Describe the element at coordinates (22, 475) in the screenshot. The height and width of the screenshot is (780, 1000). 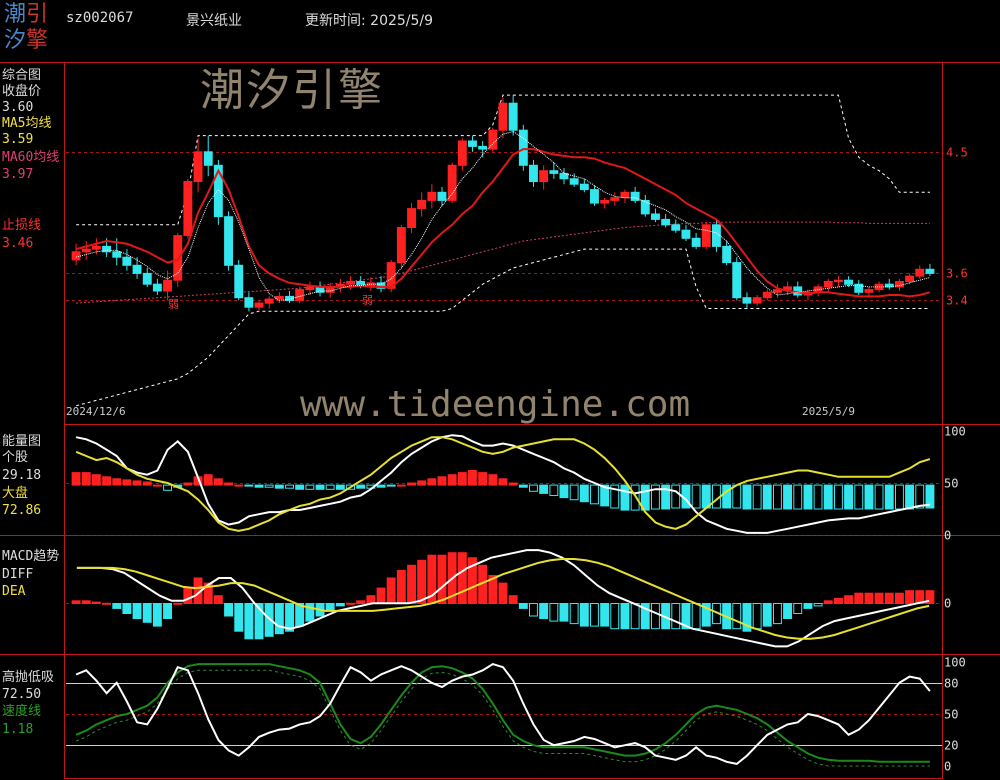
I see `energy-stock-value: 29.18` at that location.